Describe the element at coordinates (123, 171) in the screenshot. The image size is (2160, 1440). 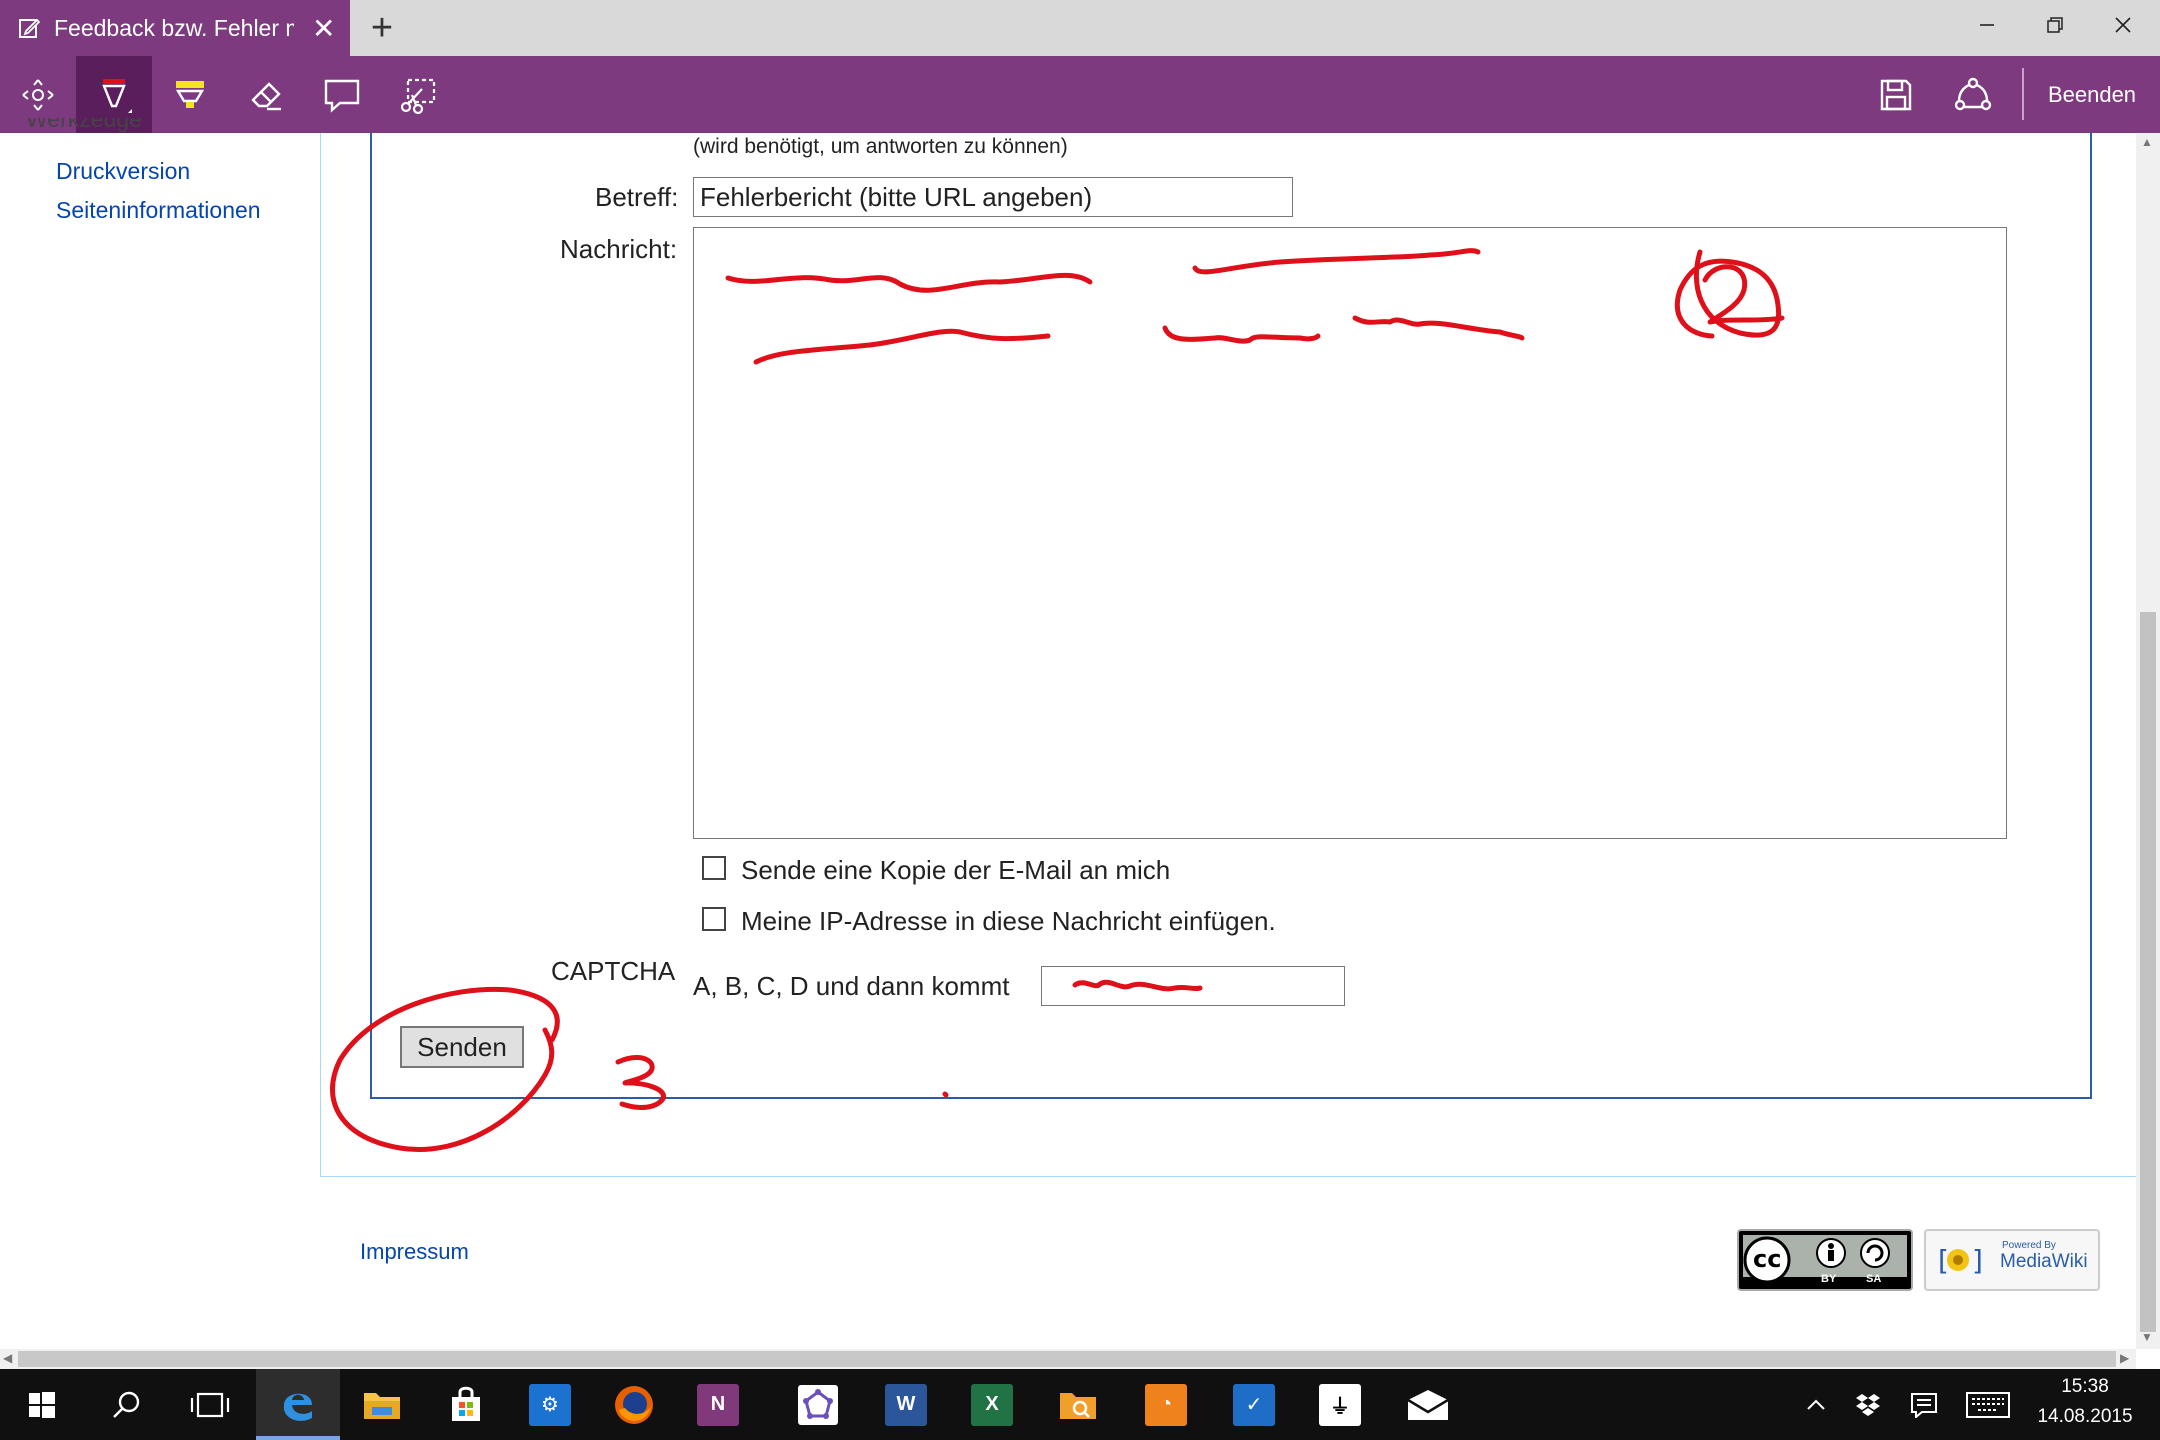
I see `sidebar-link-druckversion: Druckversion` at that location.